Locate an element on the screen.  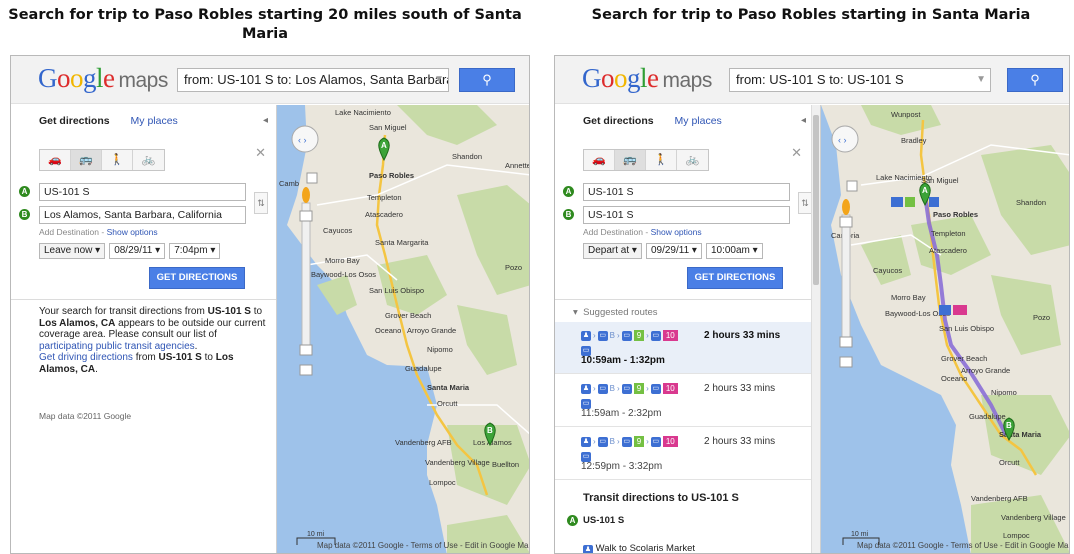
map-label: San Miguel is located at coordinates (388, 127).